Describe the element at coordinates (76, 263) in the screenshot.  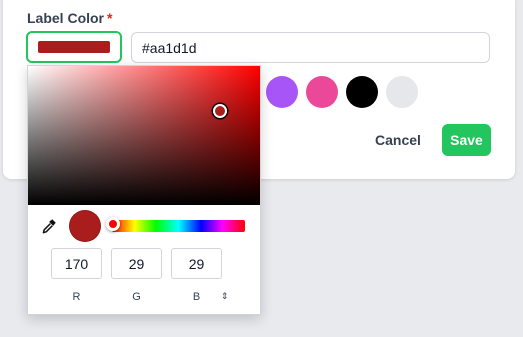
I see `red-channel-input` at that location.